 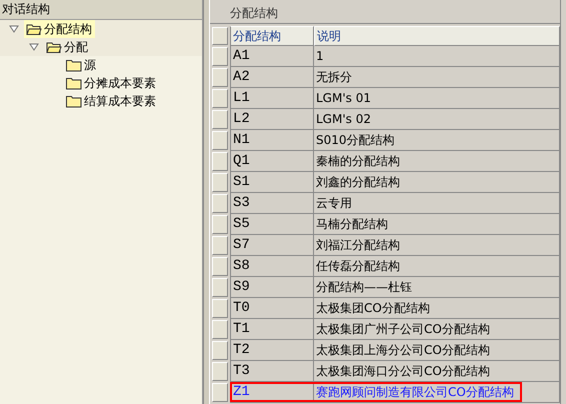 What do you see at coordinates (437, 392) in the screenshot?
I see `table-cell: 赛跑网顾问制造有限公司CO分配结构` at bounding box center [437, 392].